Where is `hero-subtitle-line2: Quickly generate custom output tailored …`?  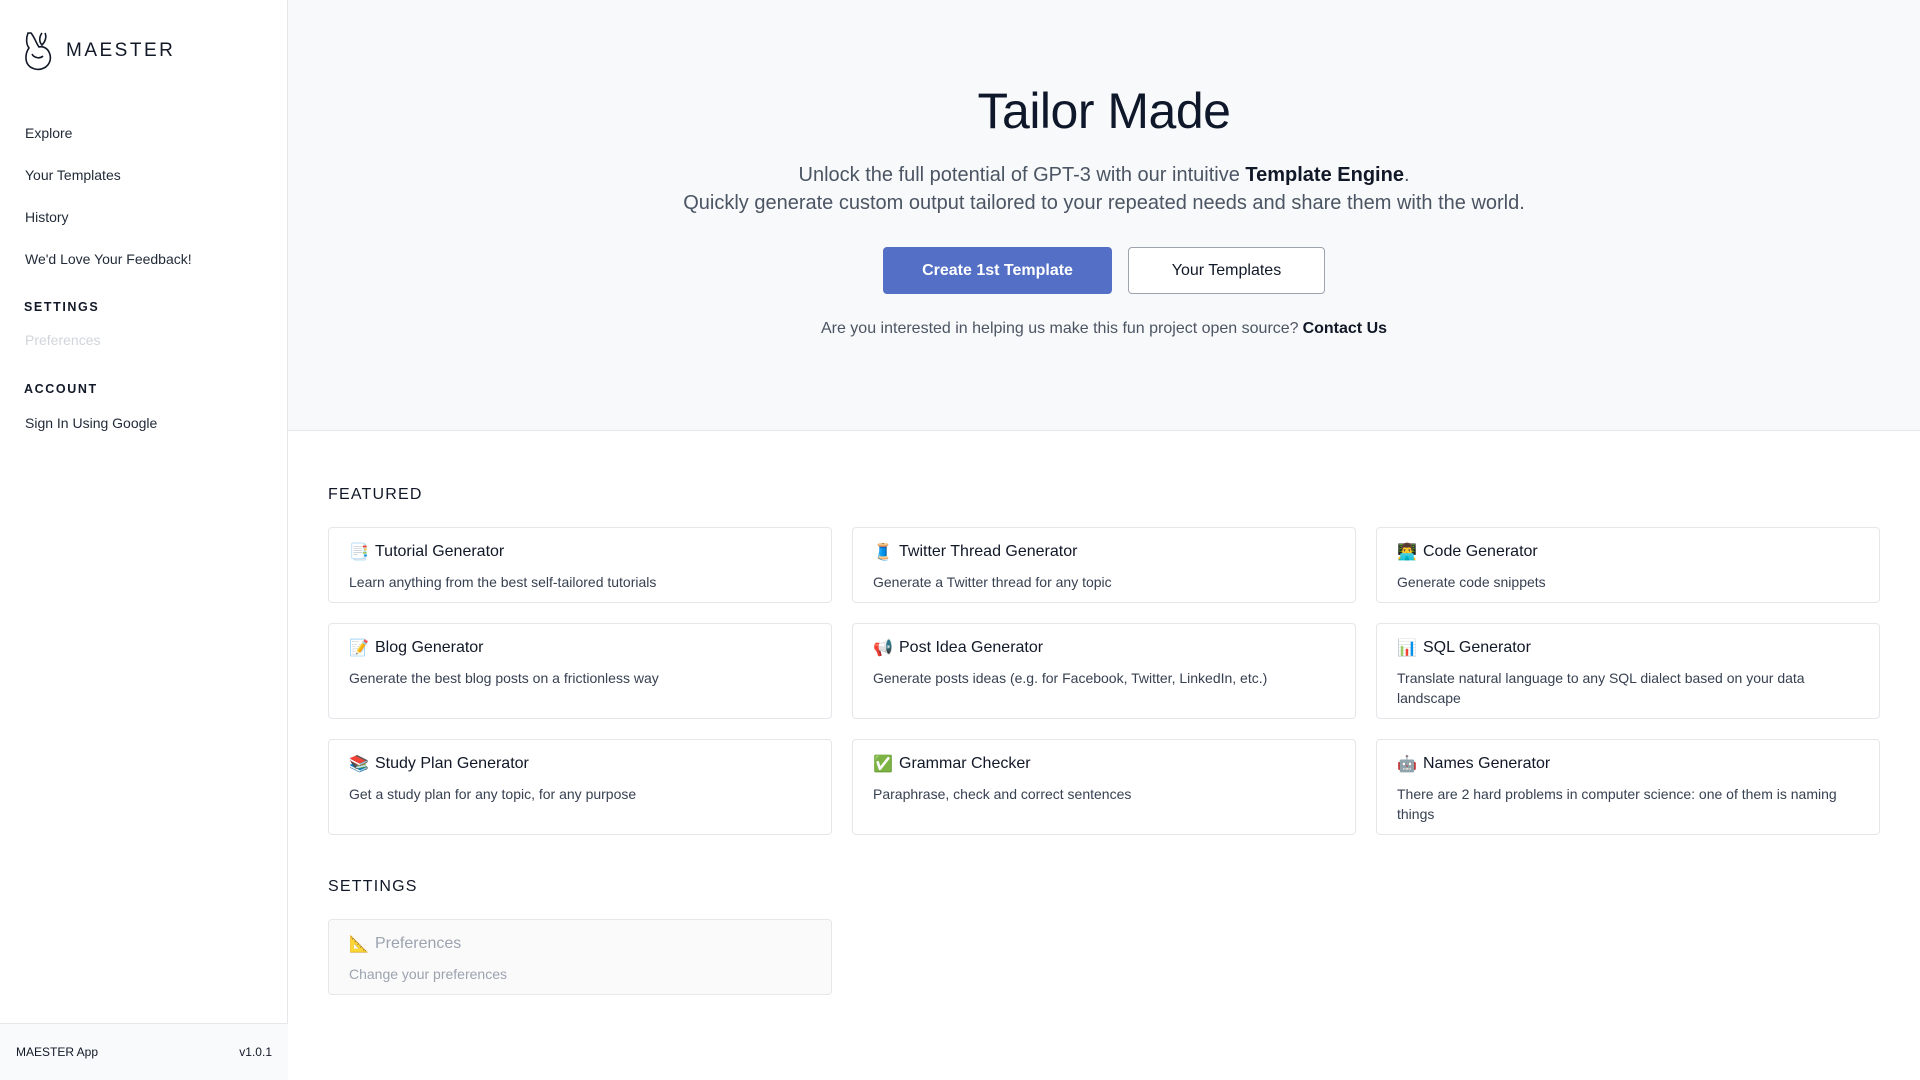
hero-subtitle-line2: Quickly generate custom output tailored … is located at coordinates (1104, 203).